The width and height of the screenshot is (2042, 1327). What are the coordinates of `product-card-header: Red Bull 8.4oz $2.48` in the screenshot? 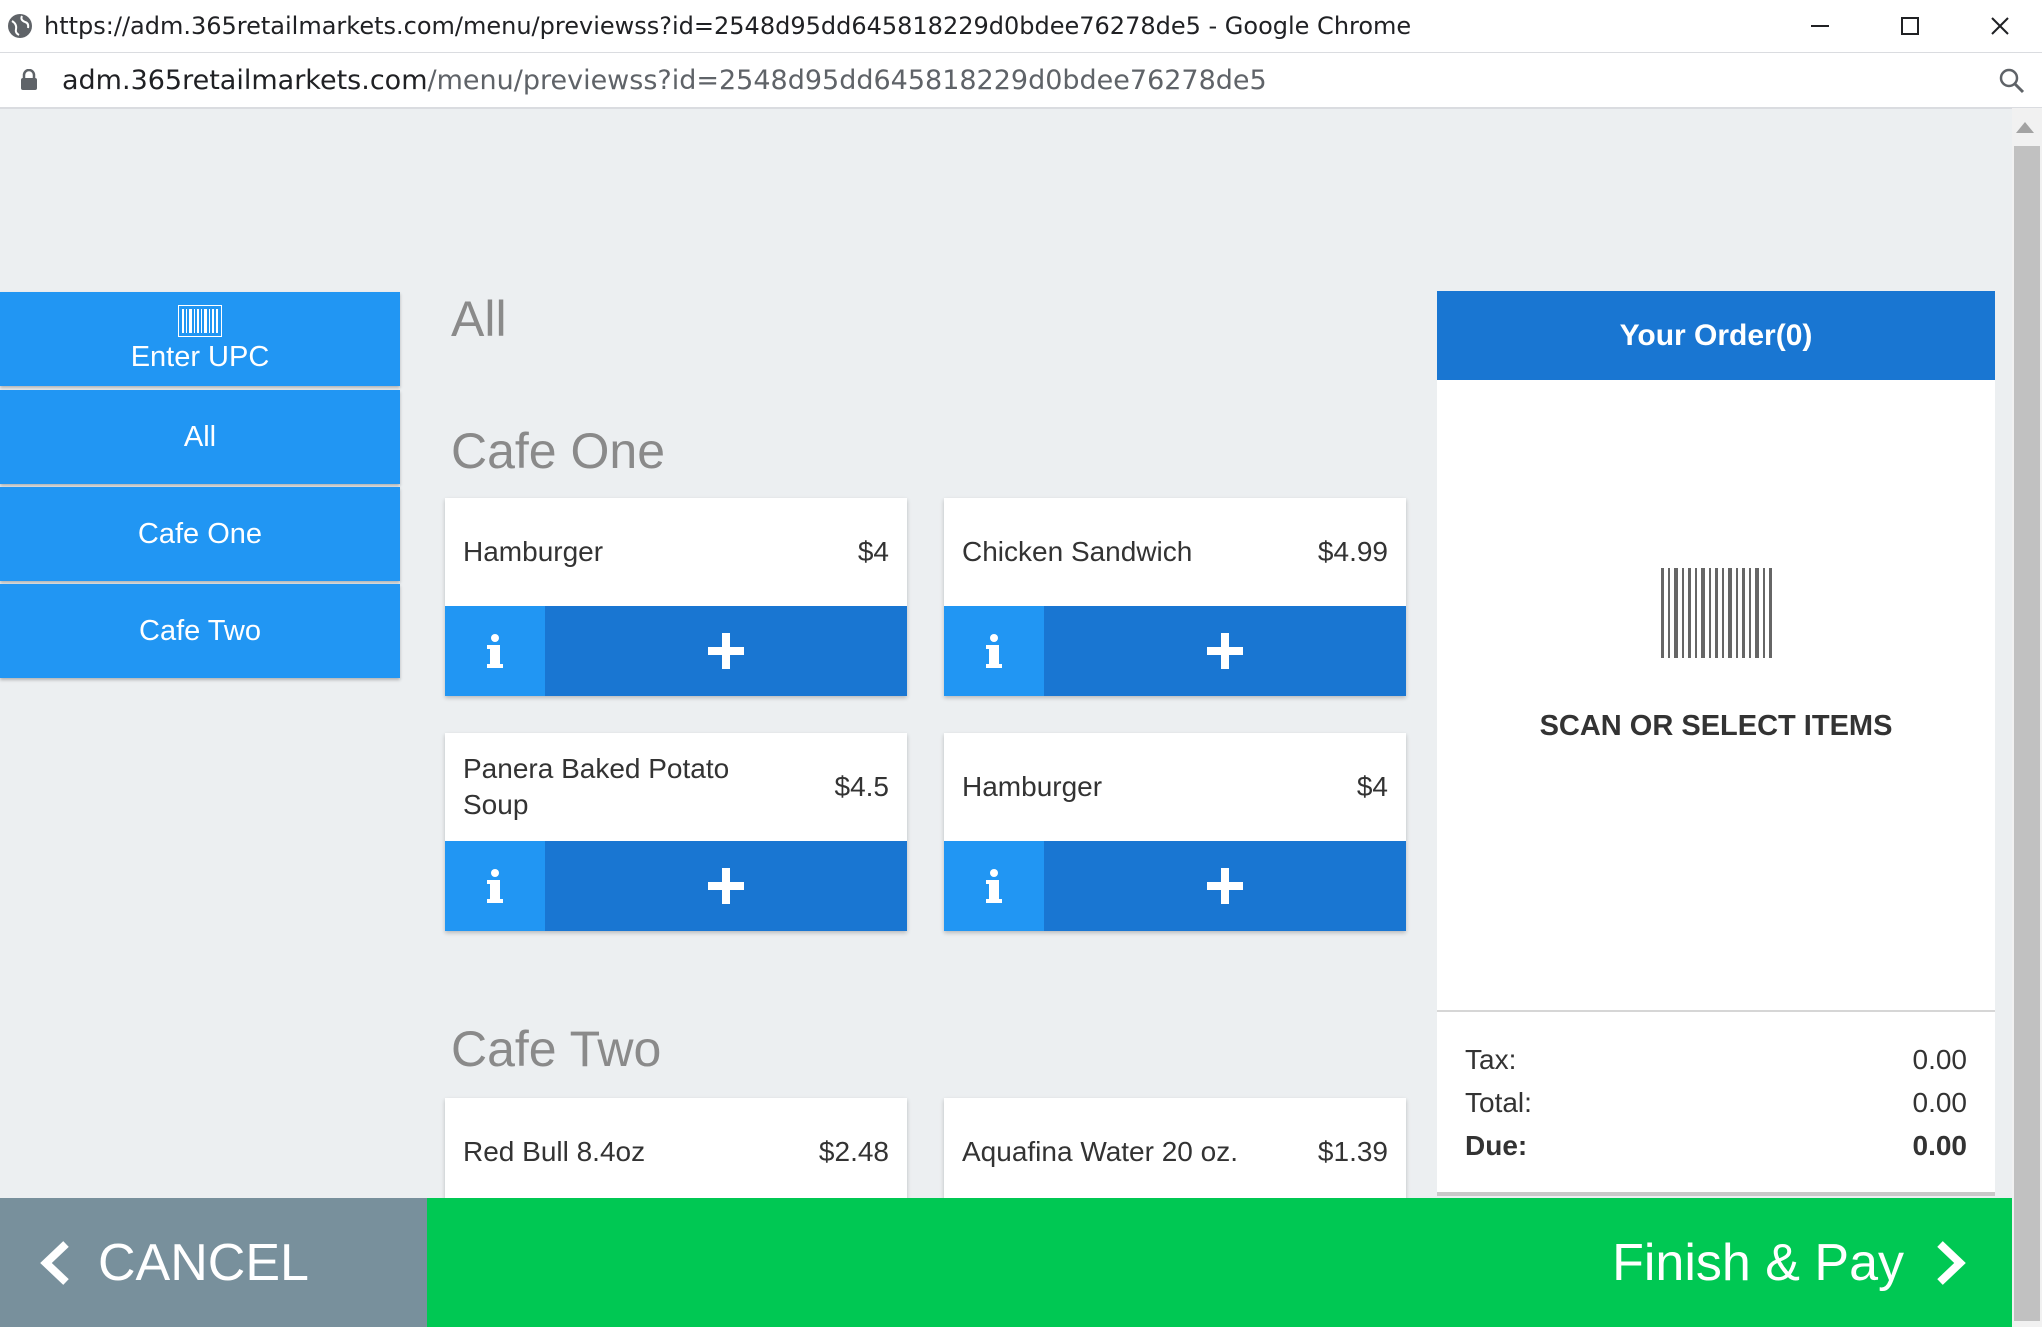 It's located at (676, 1152).